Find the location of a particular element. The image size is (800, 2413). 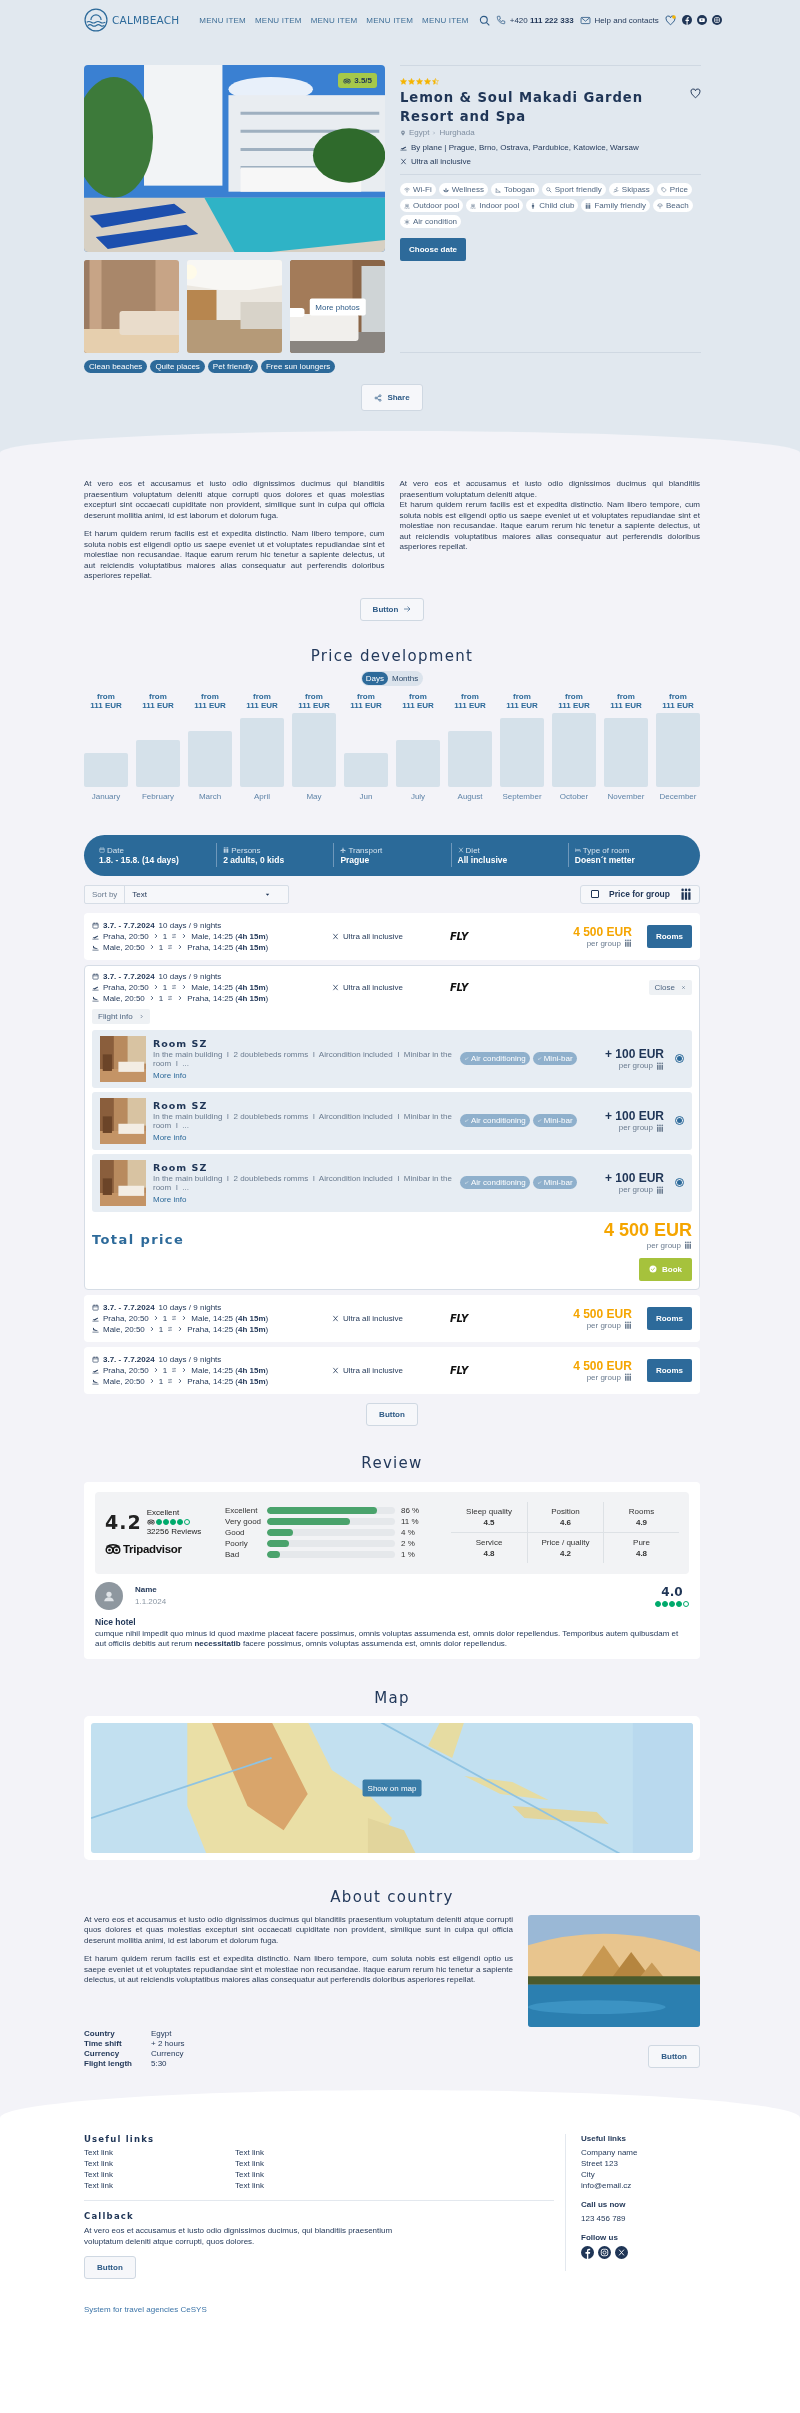

choose-date-button: Choose date is located at coordinates (433, 249).